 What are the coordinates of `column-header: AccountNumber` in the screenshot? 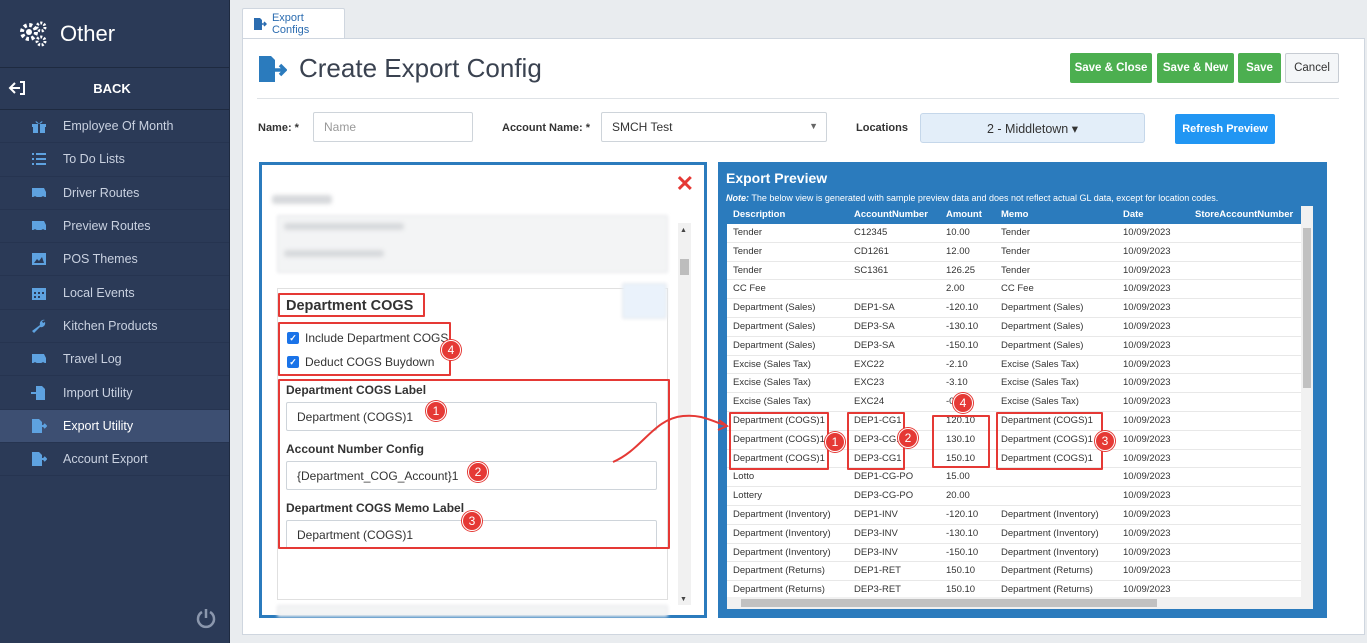 It's located at (891, 214).